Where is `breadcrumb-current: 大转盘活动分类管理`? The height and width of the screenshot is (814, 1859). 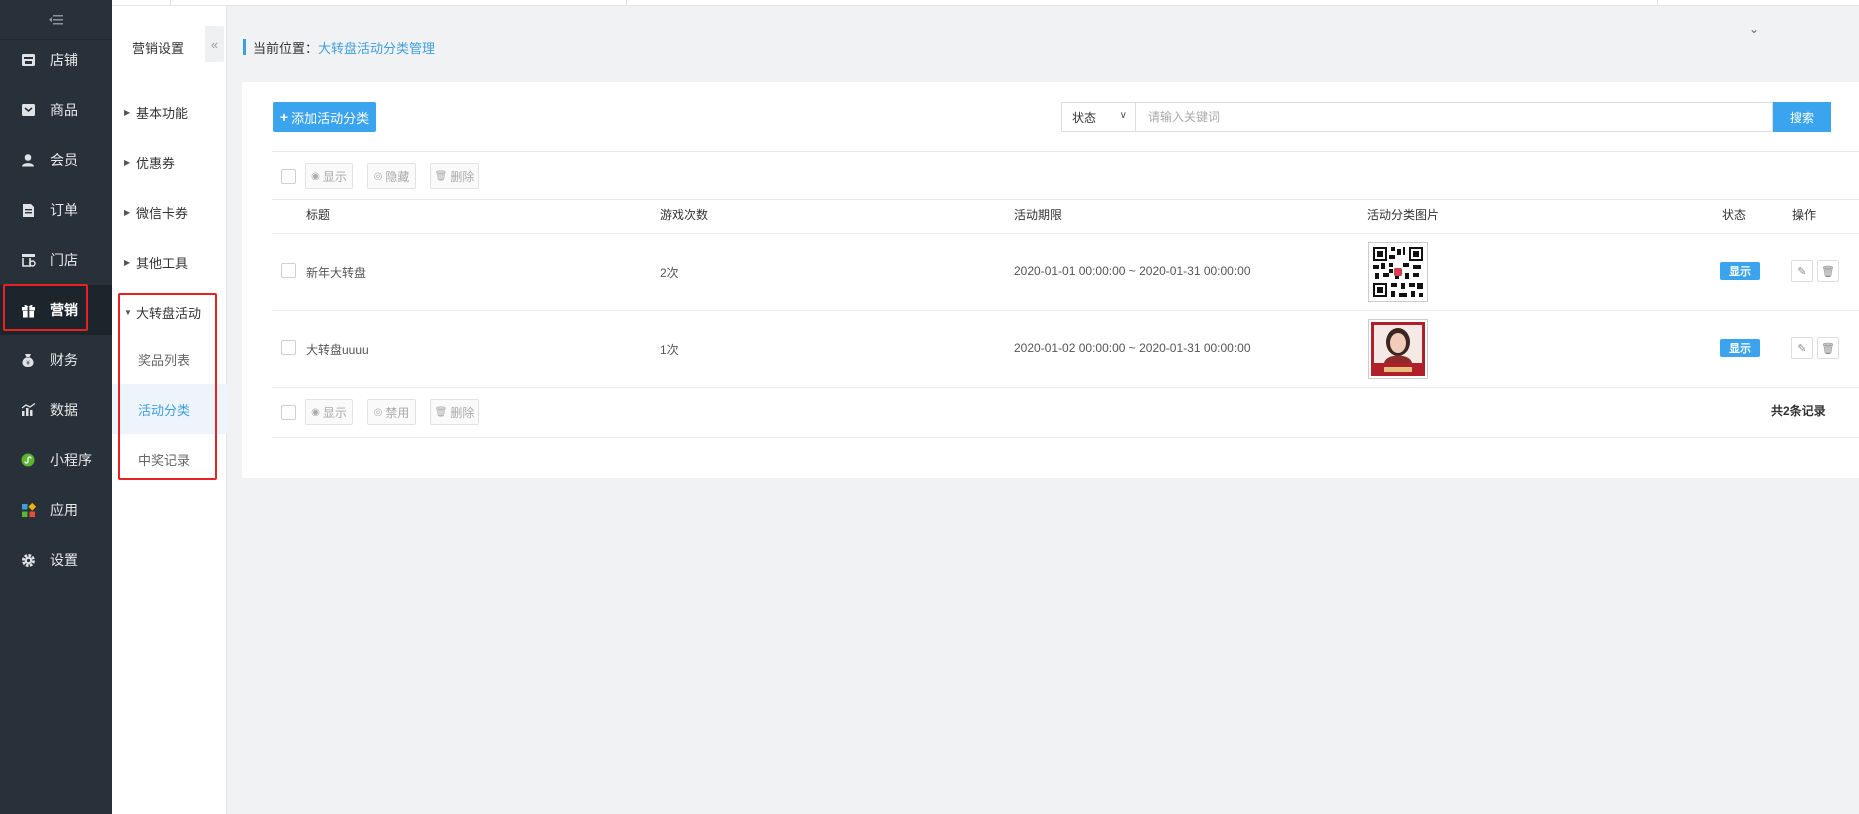
breadcrumb-current: 大转盘活动分类管理 is located at coordinates (376, 47).